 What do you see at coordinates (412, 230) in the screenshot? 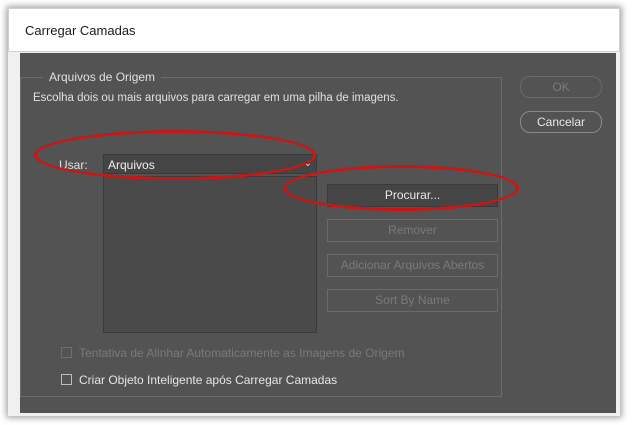
I see `remove-button: Remover` at bounding box center [412, 230].